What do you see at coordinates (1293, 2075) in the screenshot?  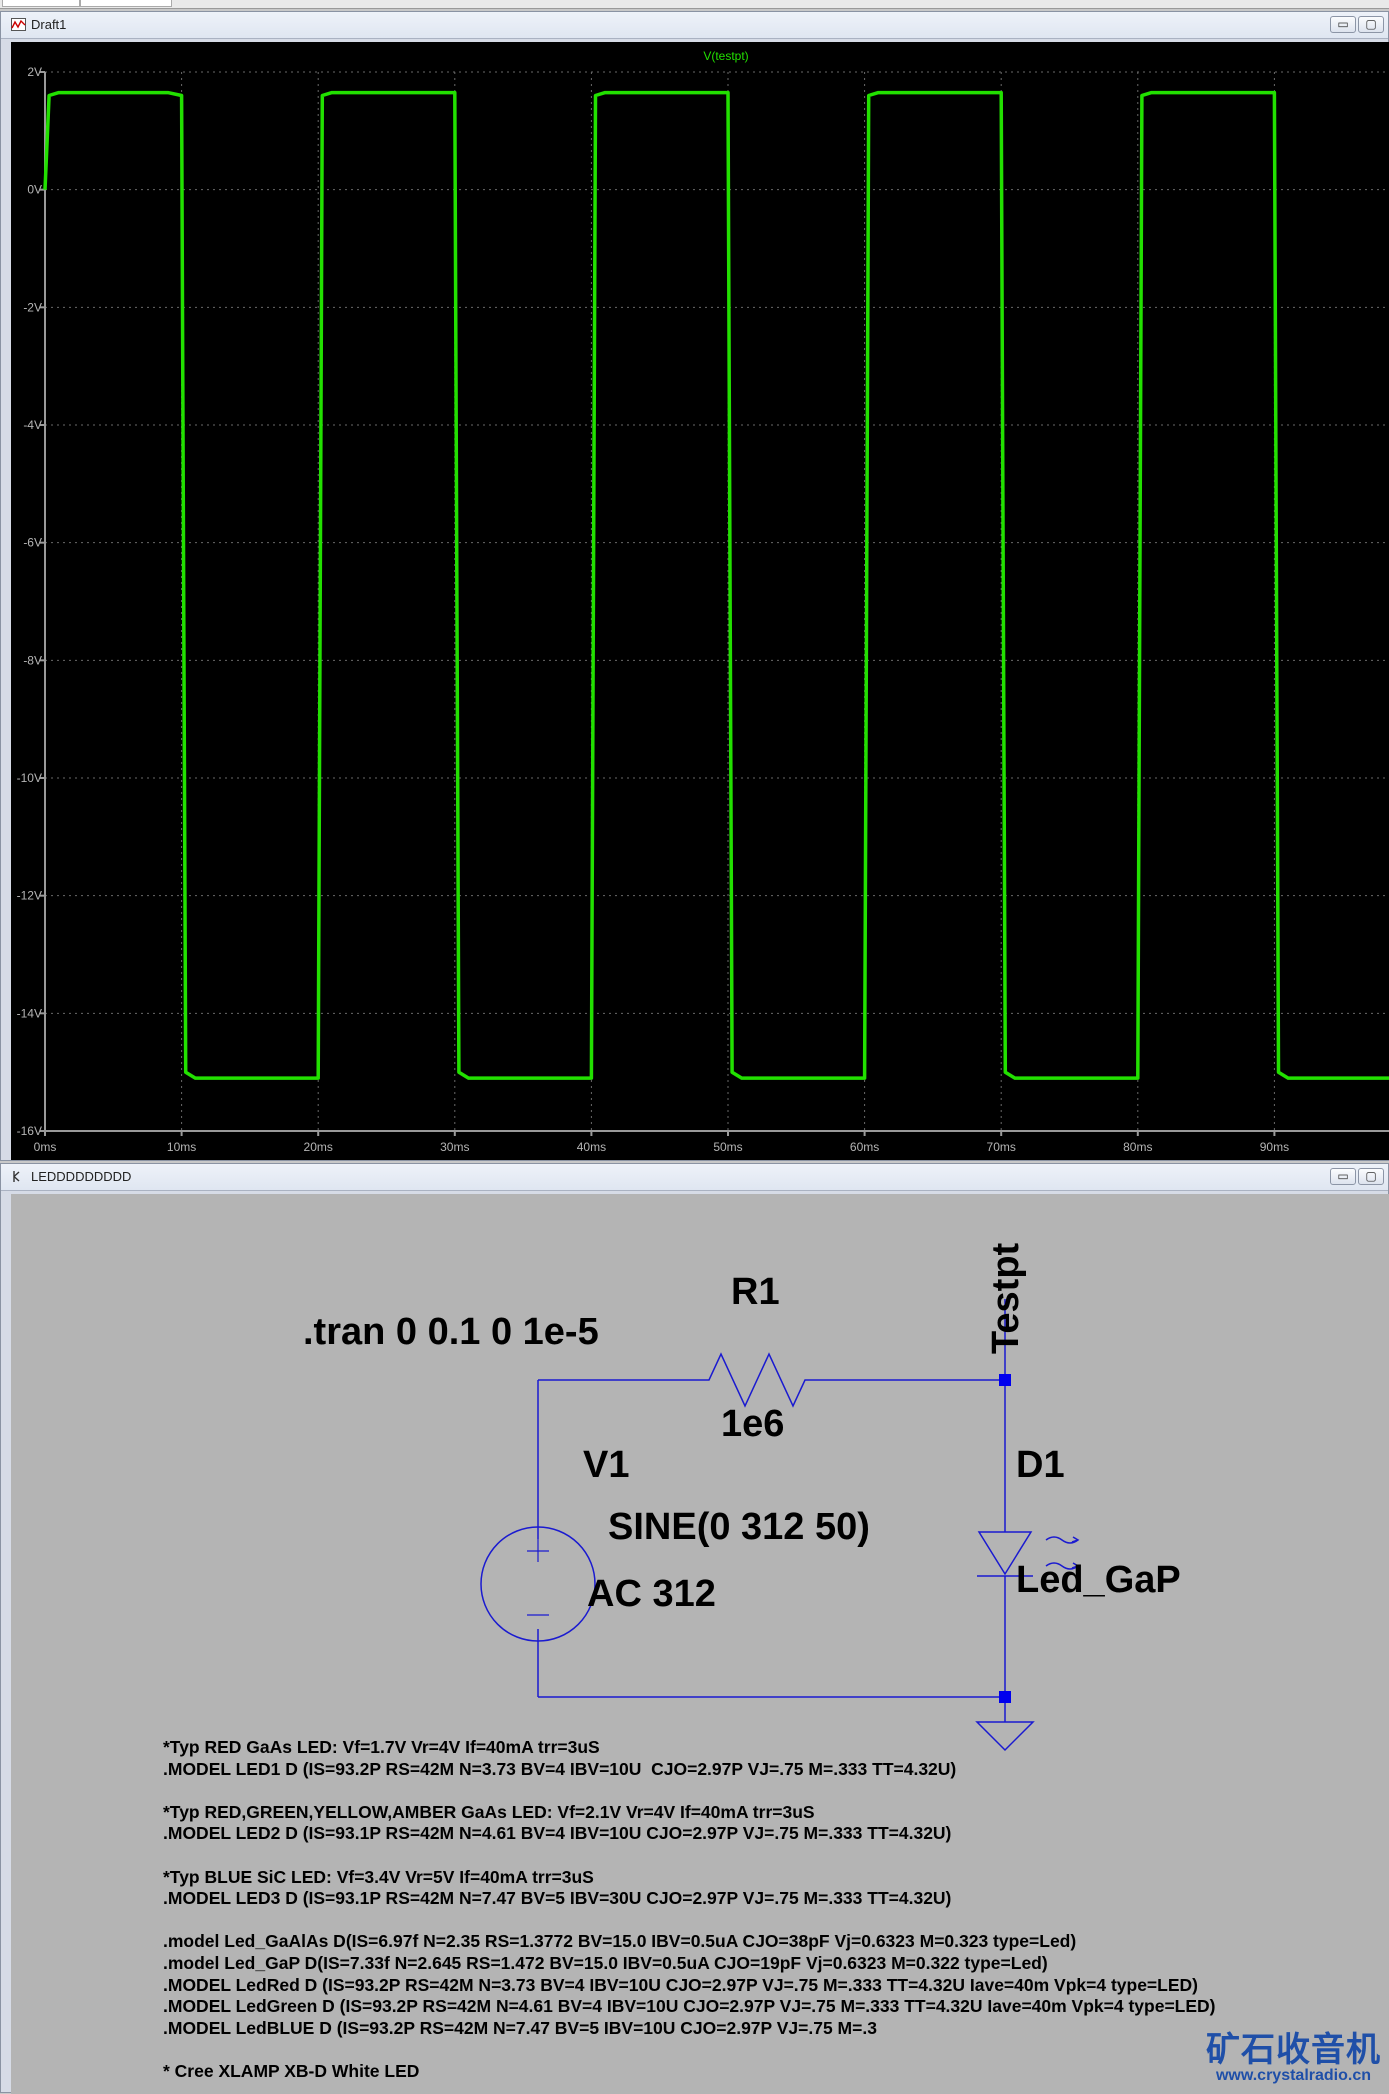 I see `watermark-url: www.crystalradio.cn` at bounding box center [1293, 2075].